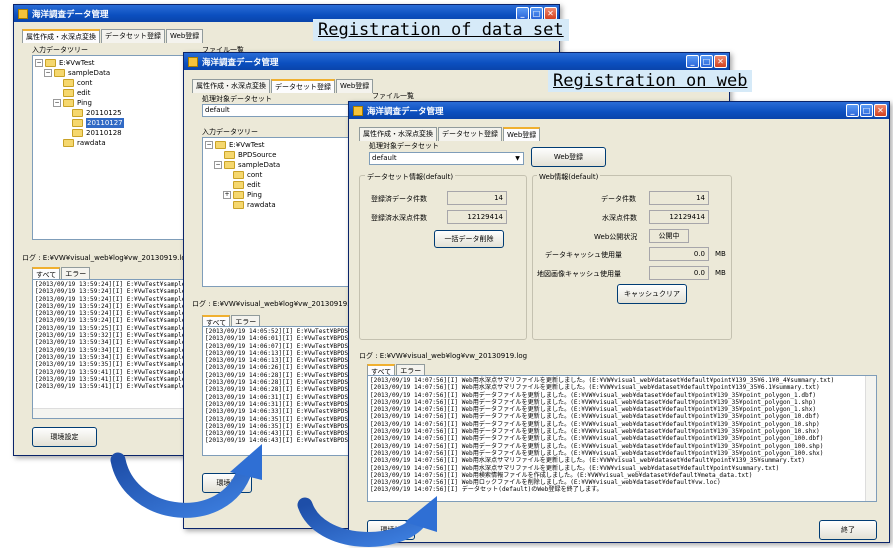  Describe the element at coordinates (517, 158) in the screenshot. I see `chevron-down-icon: ▼` at that location.